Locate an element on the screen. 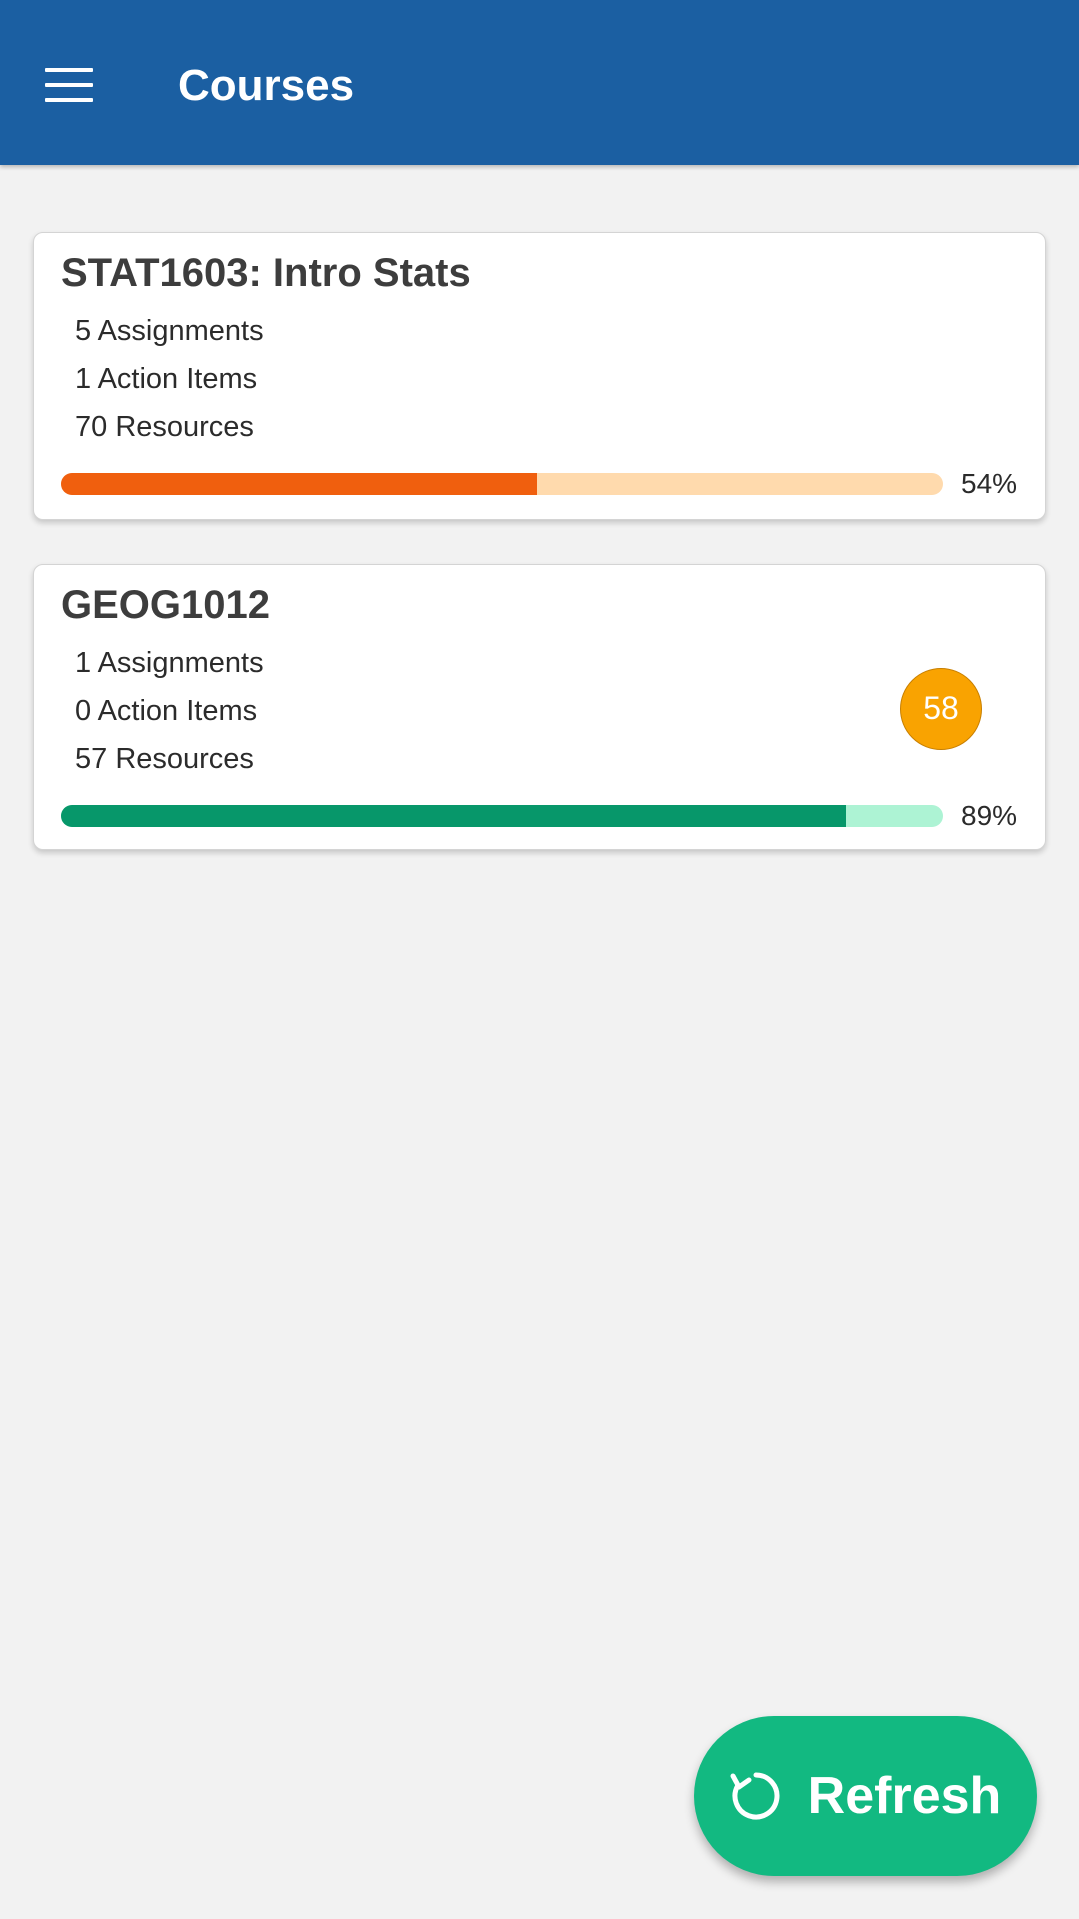 The image size is (1079, 1919). hamburger-menu-icon is located at coordinates (69, 85).